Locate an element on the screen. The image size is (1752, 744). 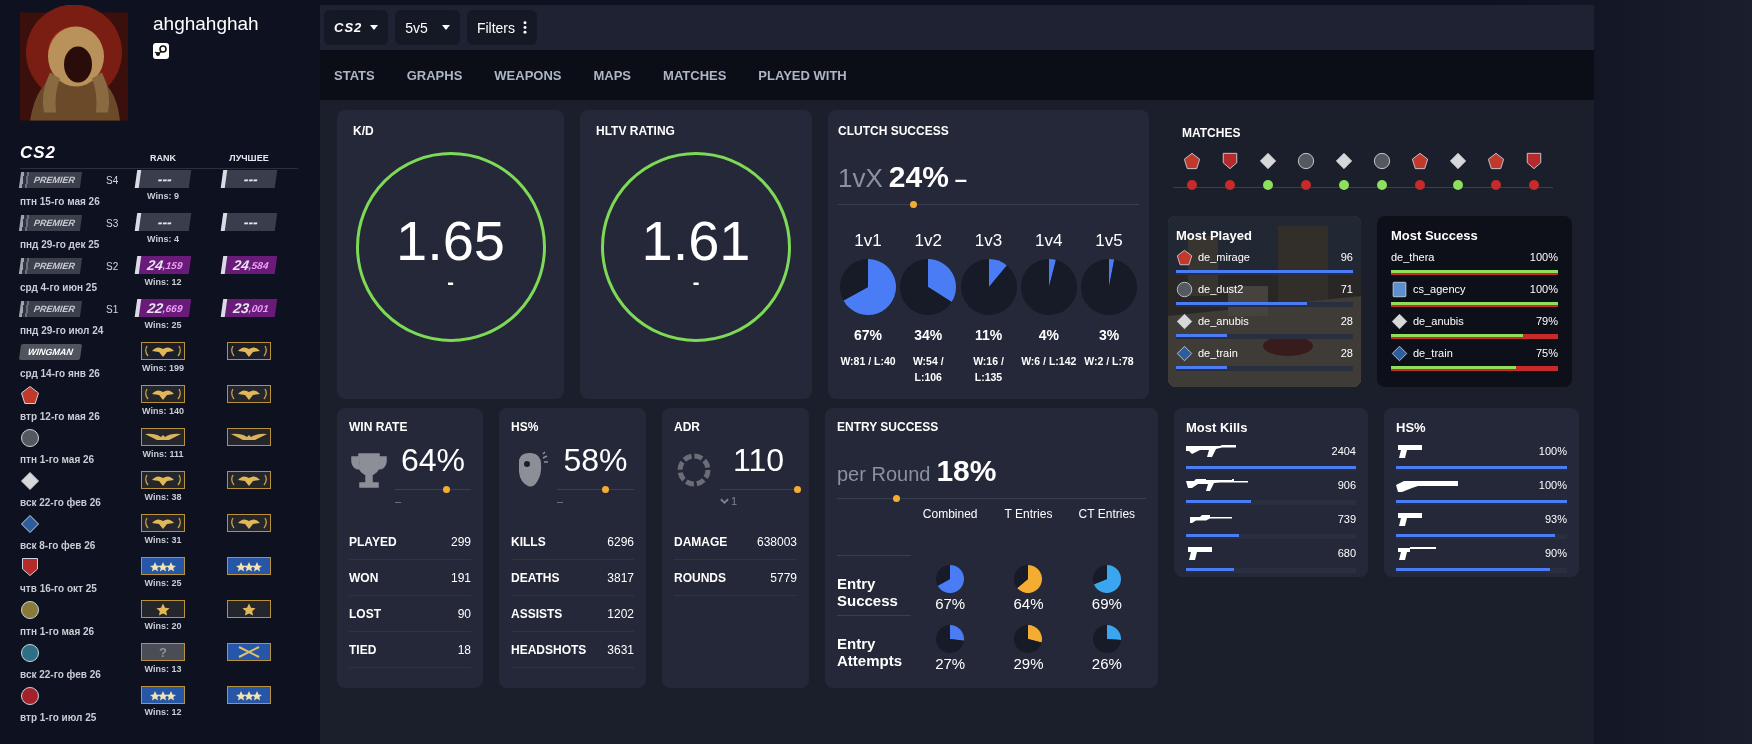
mode-dropdown: 5v5 is located at coordinates (427, 27).